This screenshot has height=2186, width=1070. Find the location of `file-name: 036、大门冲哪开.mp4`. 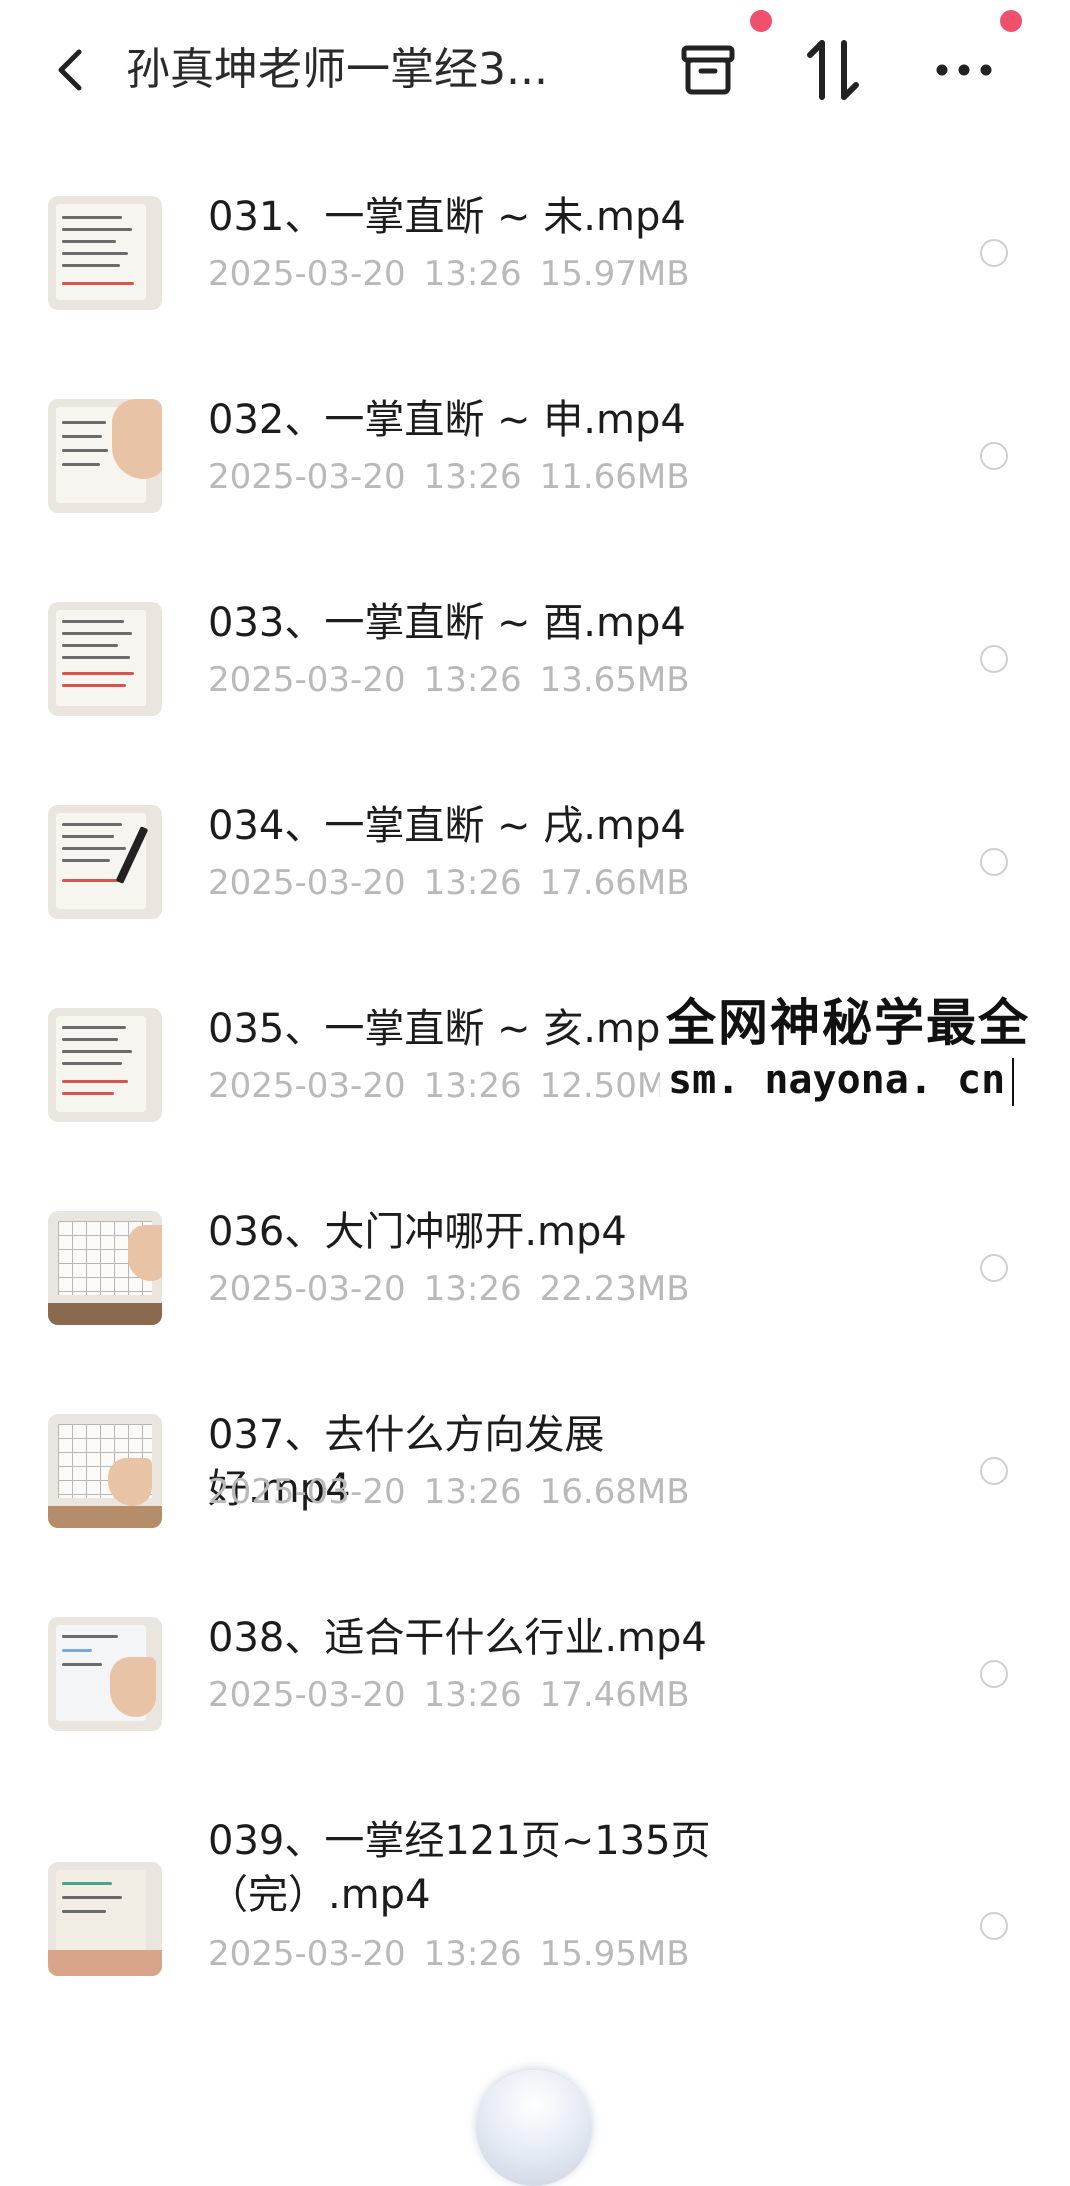

file-name: 036、大门冲哪开.mp4 is located at coordinates (417, 1232).